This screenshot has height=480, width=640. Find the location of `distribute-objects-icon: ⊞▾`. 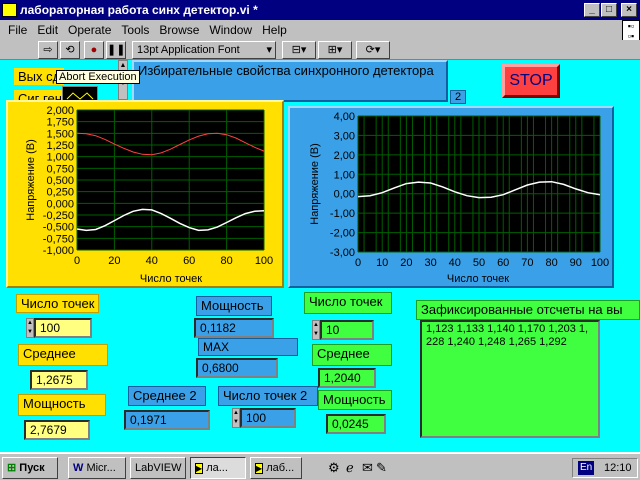

distribute-objects-icon: ⊞▾ is located at coordinates (335, 50).